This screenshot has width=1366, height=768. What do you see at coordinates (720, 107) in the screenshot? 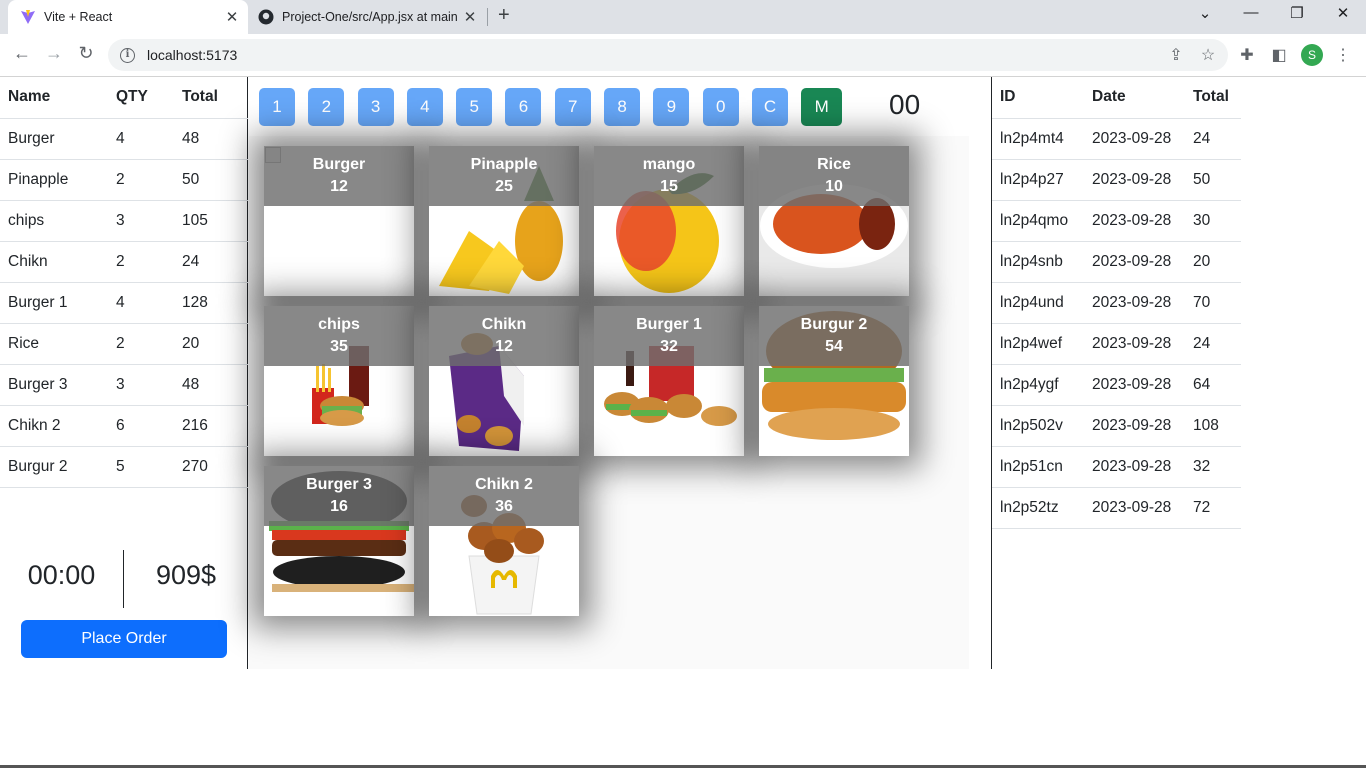
I see `keypad-key-0: 0` at bounding box center [720, 107].